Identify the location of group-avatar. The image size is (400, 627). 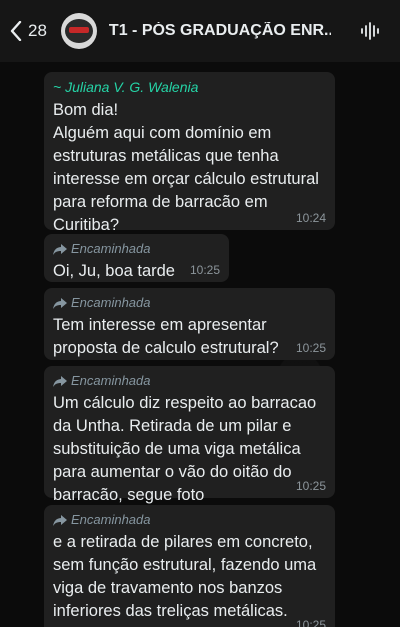
(78, 31).